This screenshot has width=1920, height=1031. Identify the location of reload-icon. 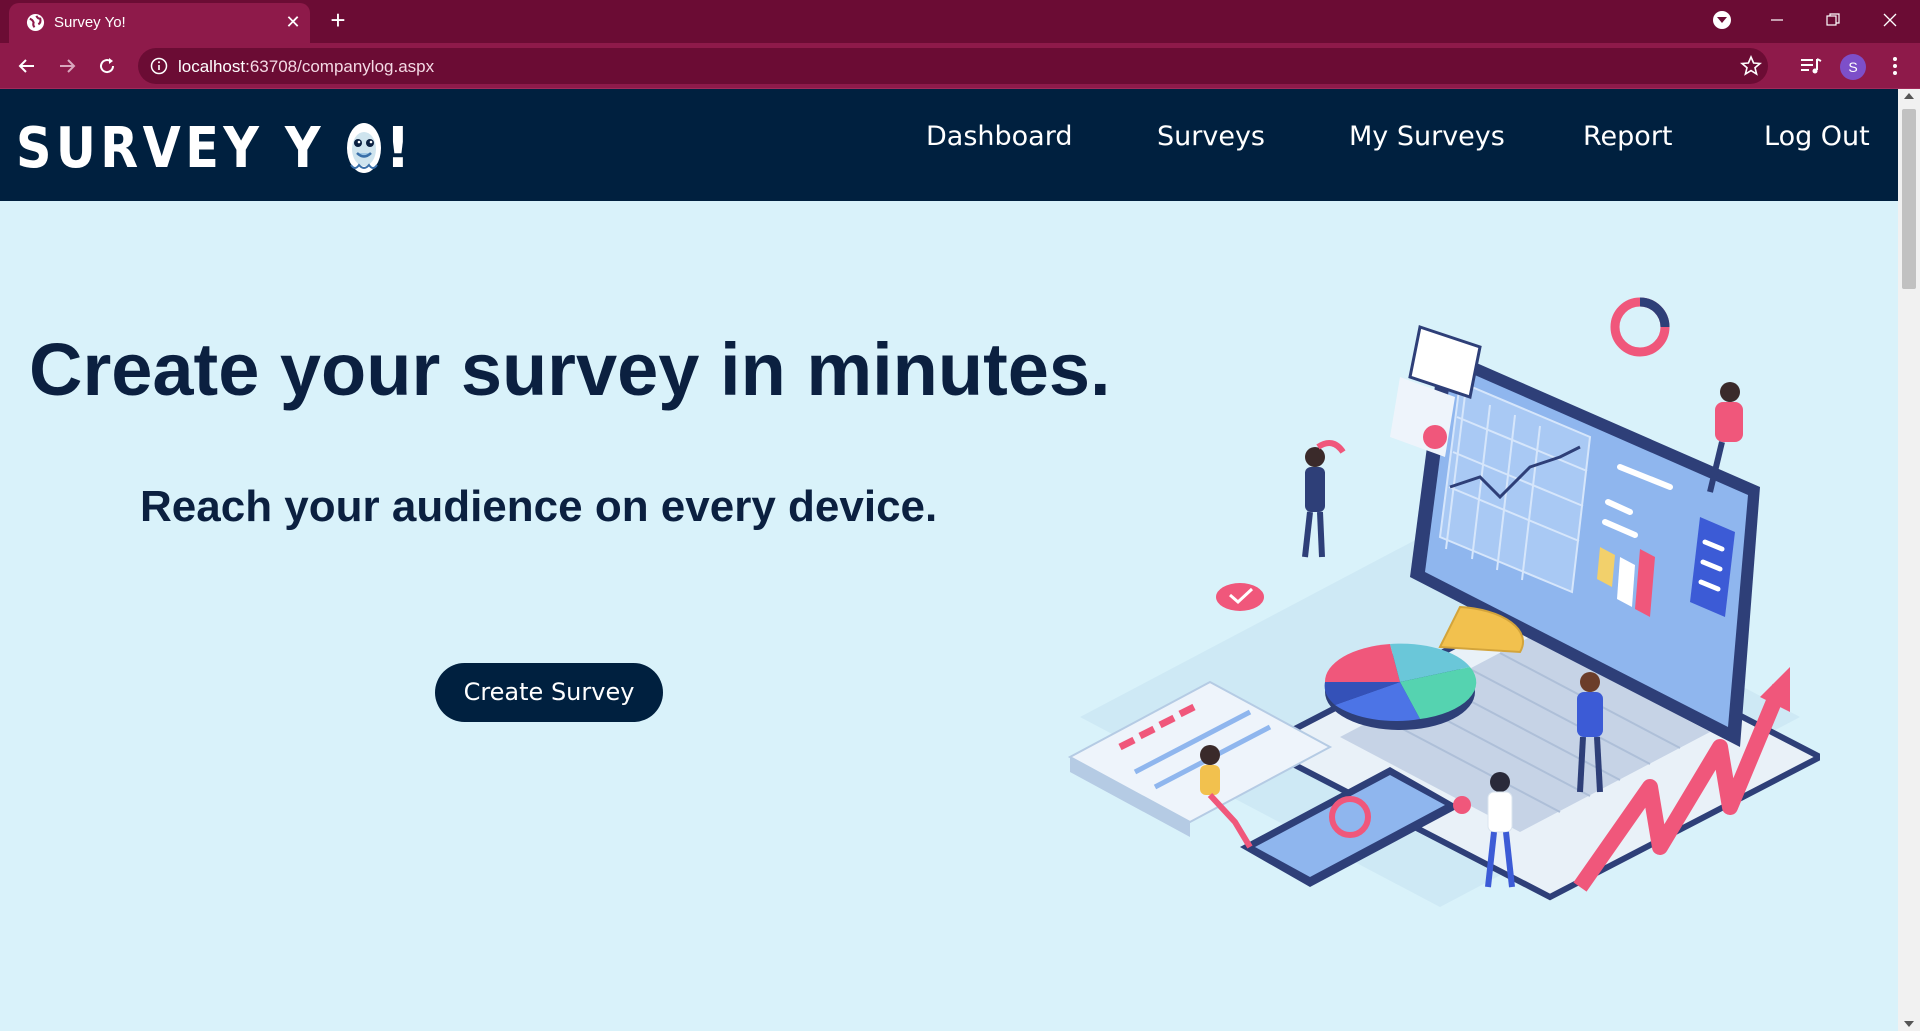
(107, 66).